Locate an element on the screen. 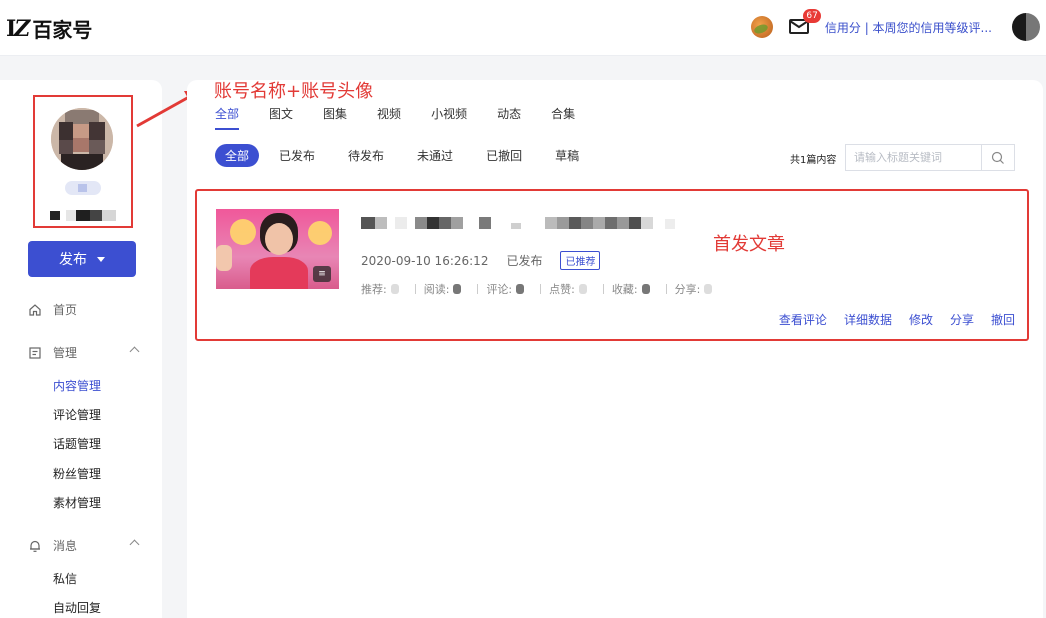  chevron-down-icon is located at coordinates (101, 259).